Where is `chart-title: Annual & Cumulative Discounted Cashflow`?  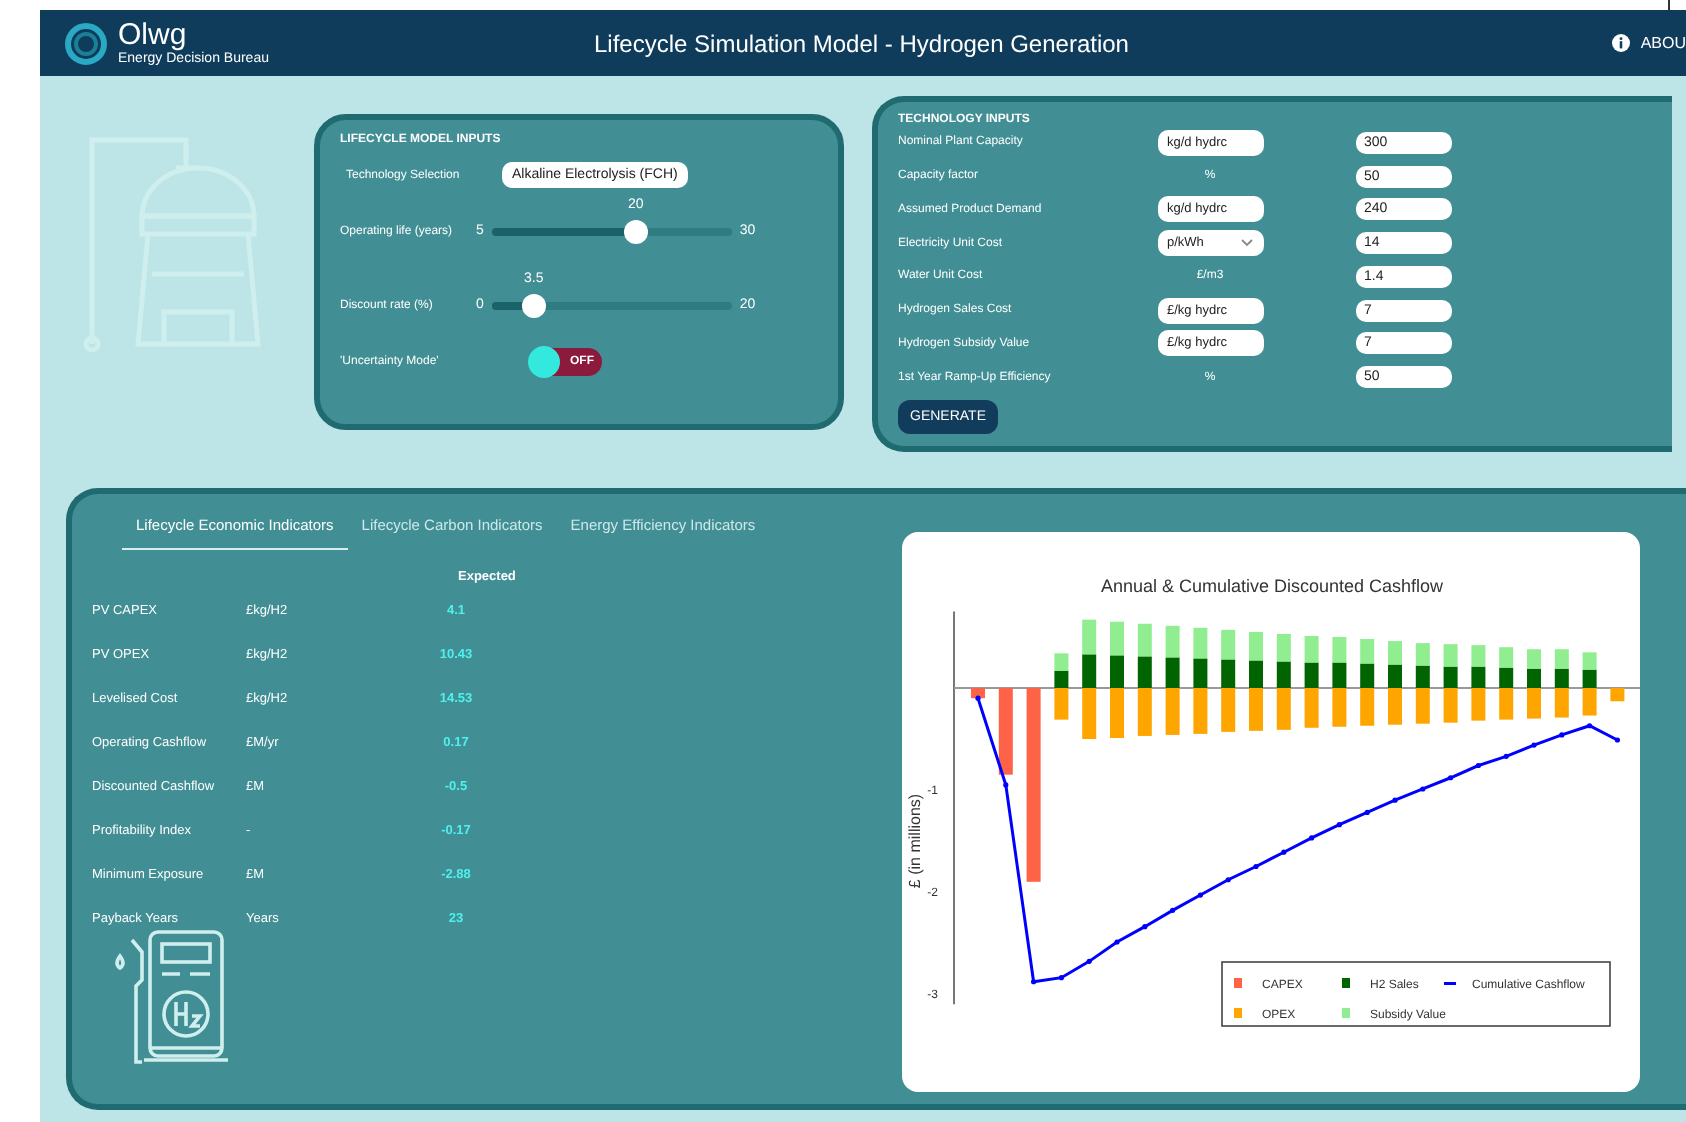 chart-title: Annual & Cumulative Discounted Cashflow is located at coordinates (1272, 586).